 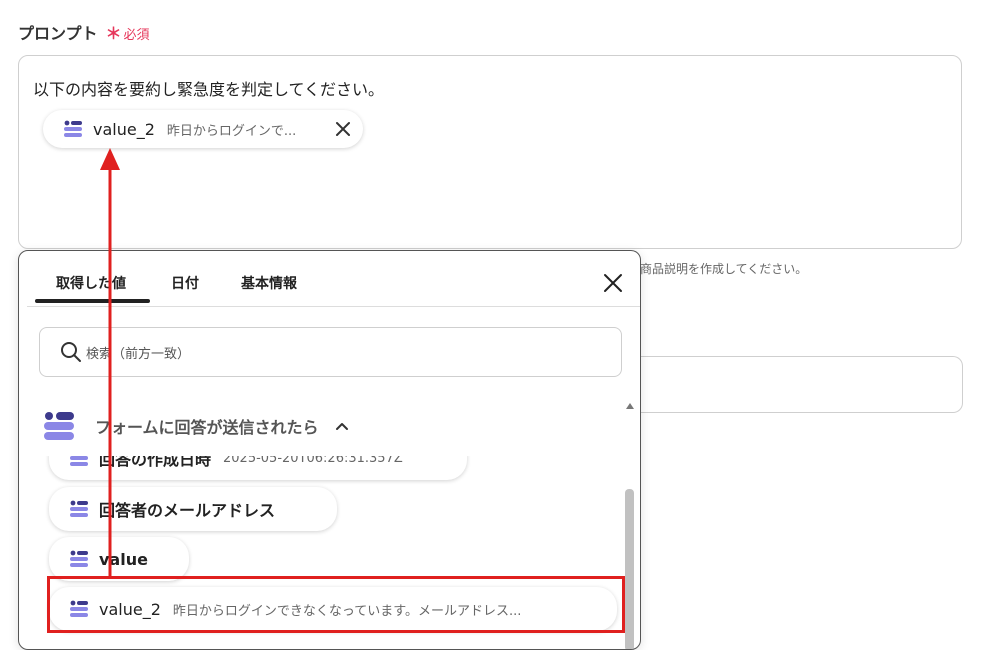 I want to click on chip-name: value_2, so click(x=124, y=129).